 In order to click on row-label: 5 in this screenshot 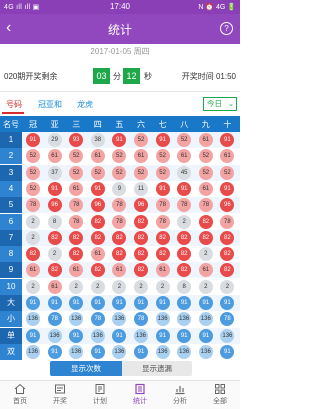, I will do `click(11, 205)`.